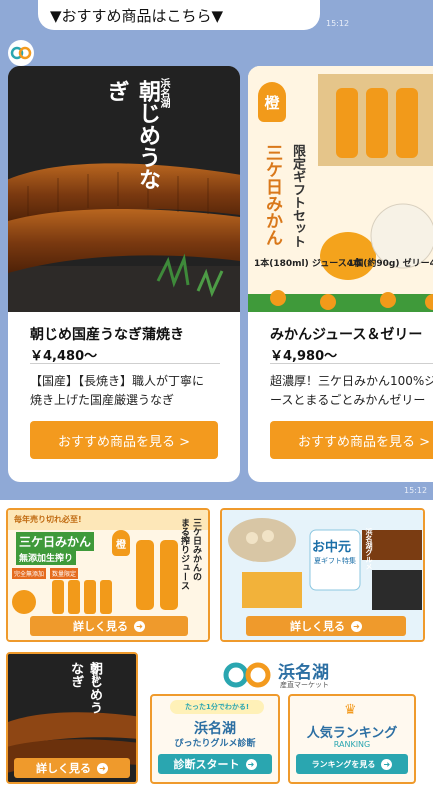 The image size is (433, 795). Describe the element at coordinates (304, 356) in the screenshot. I see `product-price: ￥4,980〜` at that location.